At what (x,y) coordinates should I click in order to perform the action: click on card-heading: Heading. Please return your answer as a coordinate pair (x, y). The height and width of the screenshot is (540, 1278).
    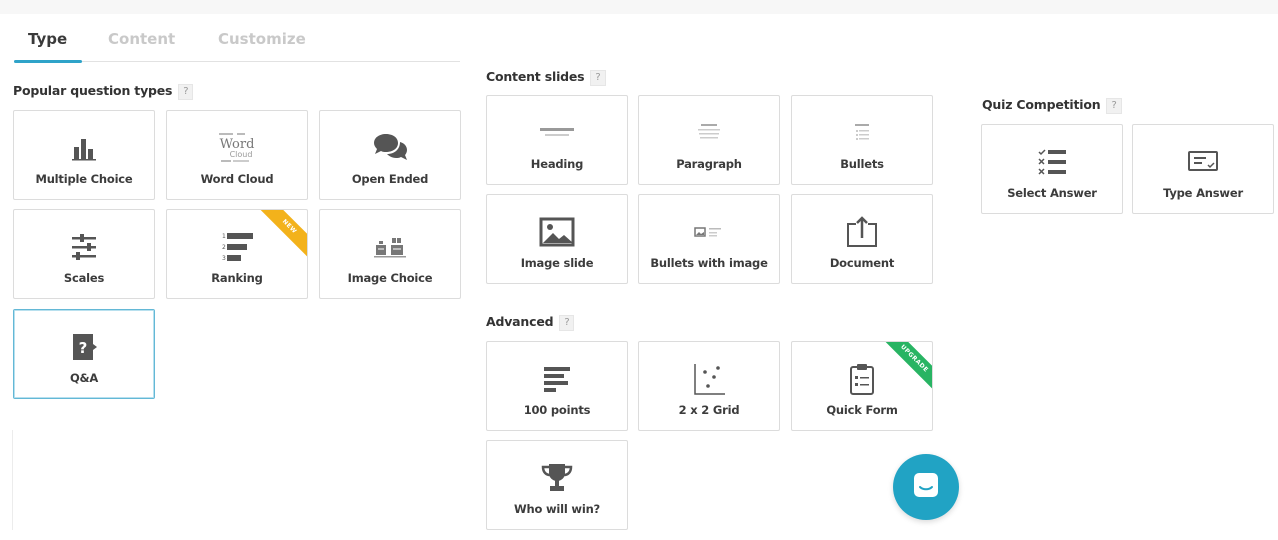
    Looking at the image, I should click on (557, 140).